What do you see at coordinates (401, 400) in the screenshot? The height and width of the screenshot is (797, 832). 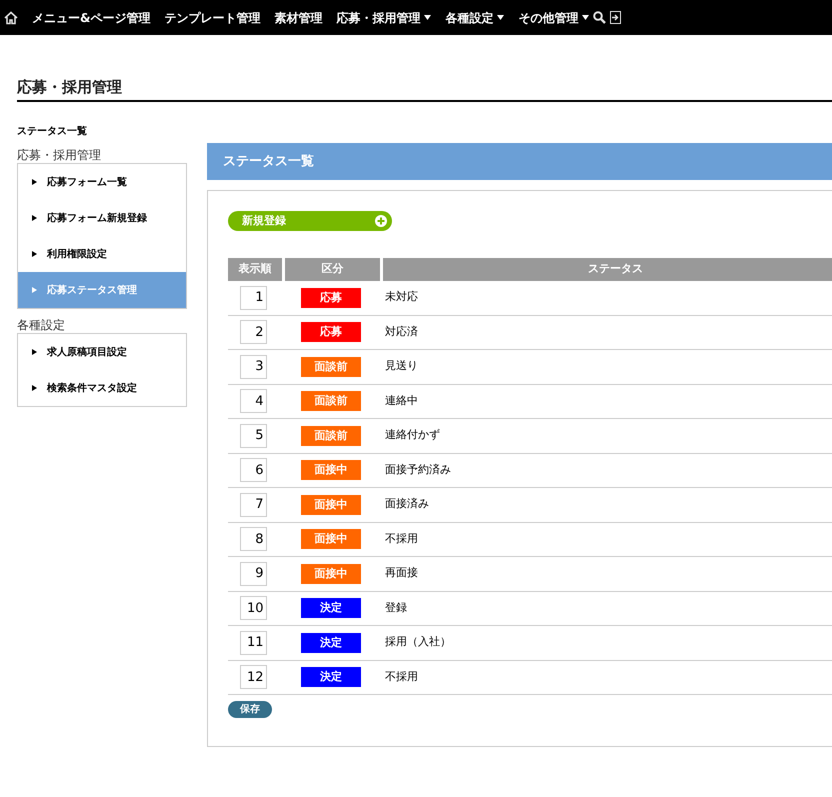 I see `status-text: 連絡中` at bounding box center [401, 400].